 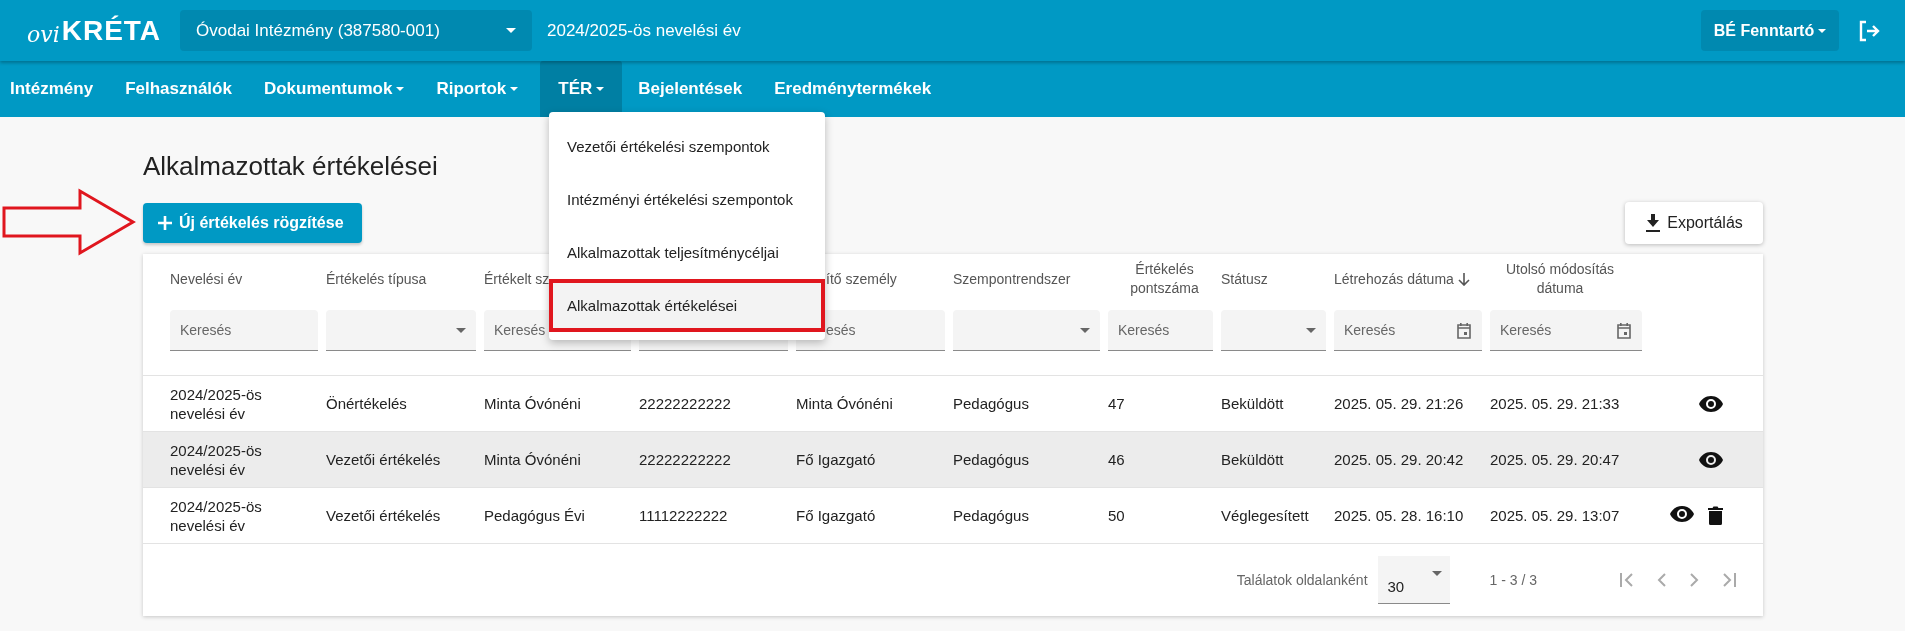 What do you see at coordinates (861, 279) in the screenshot?
I see `column-header: ítő személy` at bounding box center [861, 279].